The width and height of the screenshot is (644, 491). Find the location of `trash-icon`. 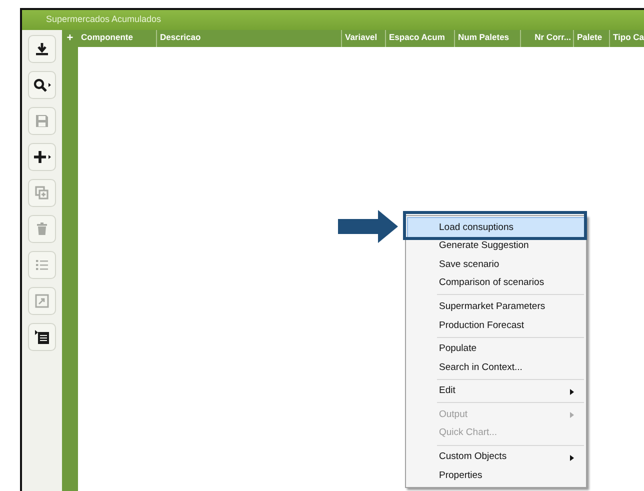

trash-icon is located at coordinates (42, 229).